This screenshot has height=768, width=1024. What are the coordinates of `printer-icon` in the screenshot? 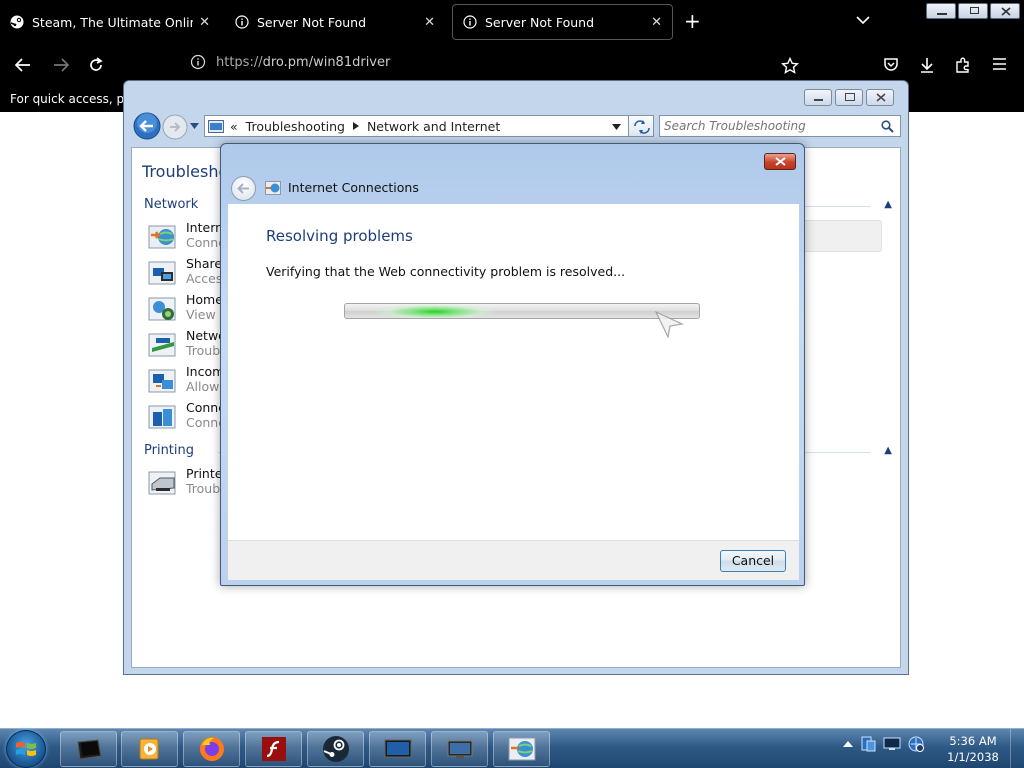 It's located at (162, 483).